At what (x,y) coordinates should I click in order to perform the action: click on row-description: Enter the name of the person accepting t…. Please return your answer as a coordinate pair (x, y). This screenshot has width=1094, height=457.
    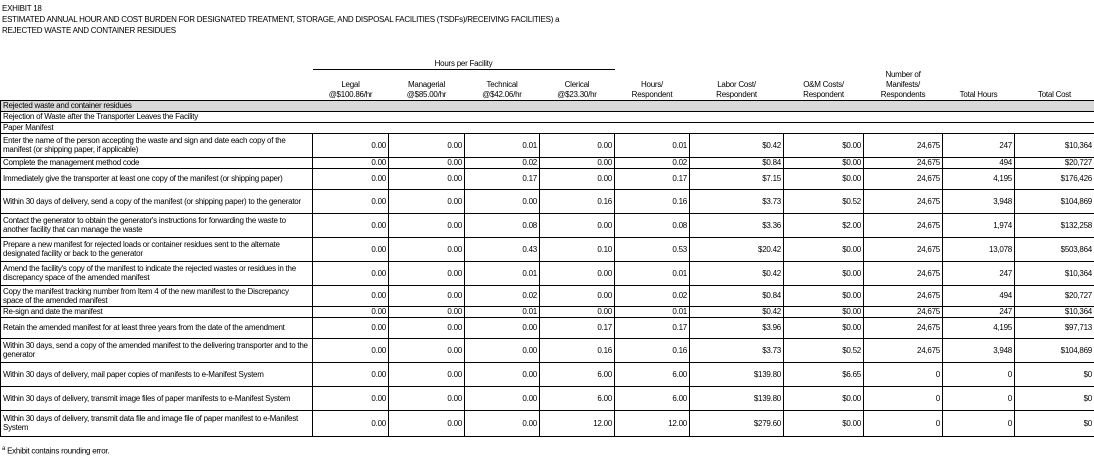
    Looking at the image, I should click on (156, 145).